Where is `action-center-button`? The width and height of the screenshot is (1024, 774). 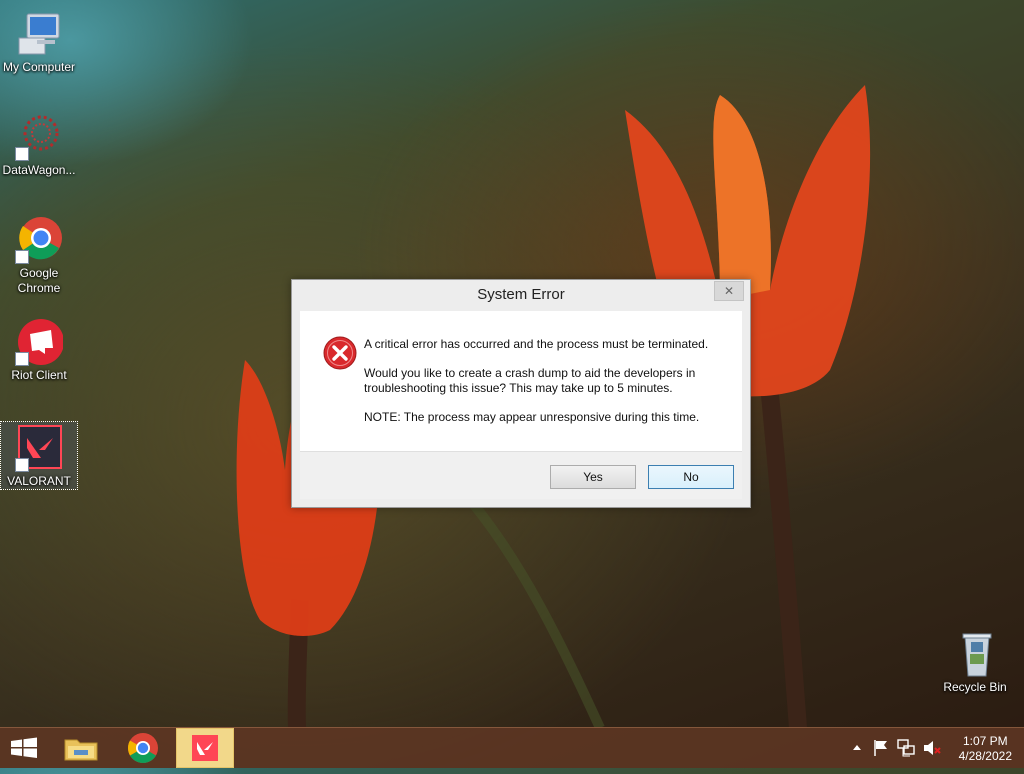
action-center-button is located at coordinates (881, 748).